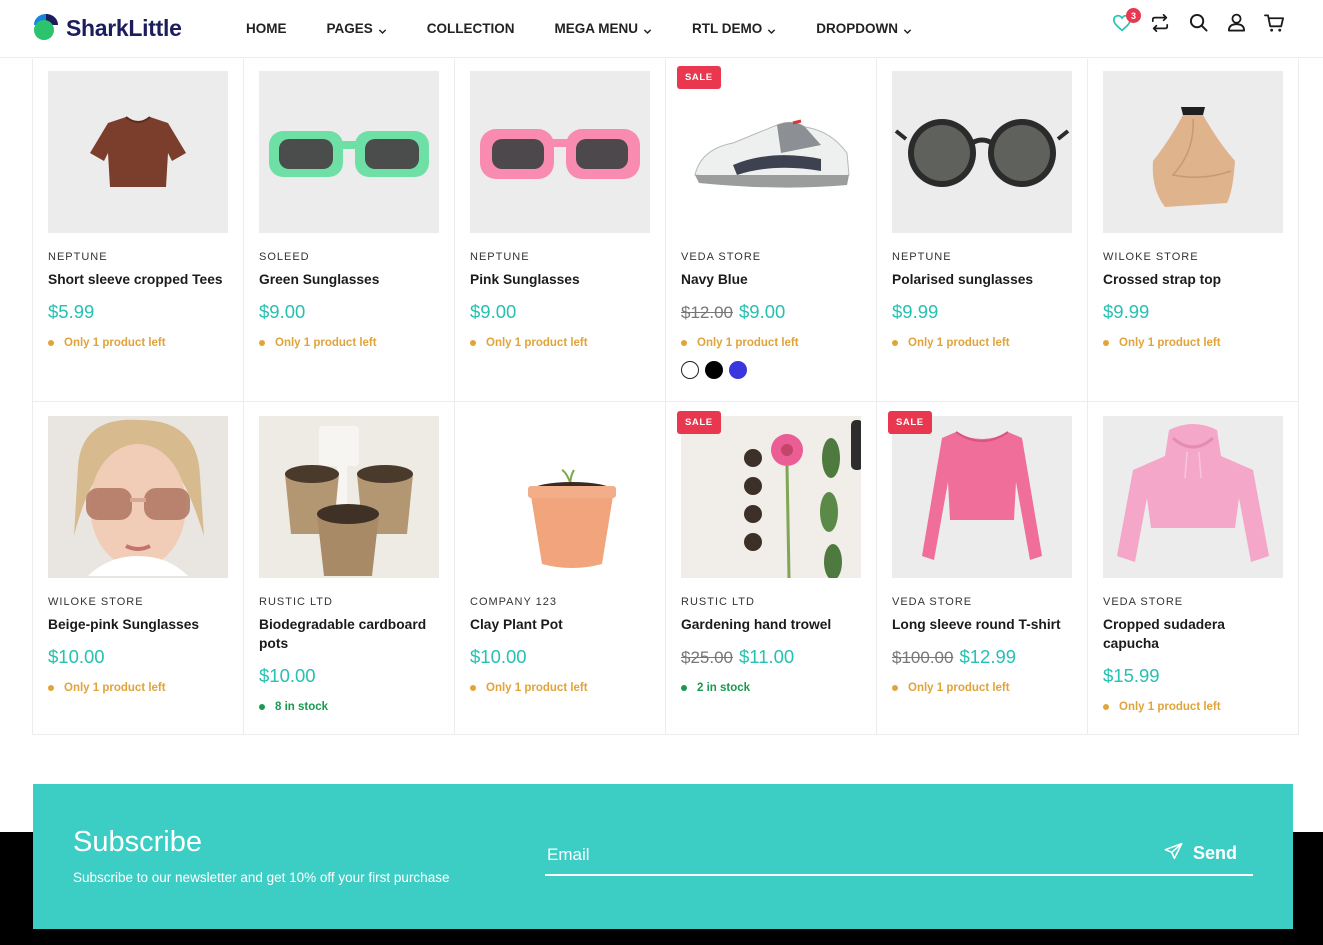 The width and height of the screenshot is (1323, 945). What do you see at coordinates (596, 28) in the screenshot?
I see `nav-label: MEGA MENU` at bounding box center [596, 28].